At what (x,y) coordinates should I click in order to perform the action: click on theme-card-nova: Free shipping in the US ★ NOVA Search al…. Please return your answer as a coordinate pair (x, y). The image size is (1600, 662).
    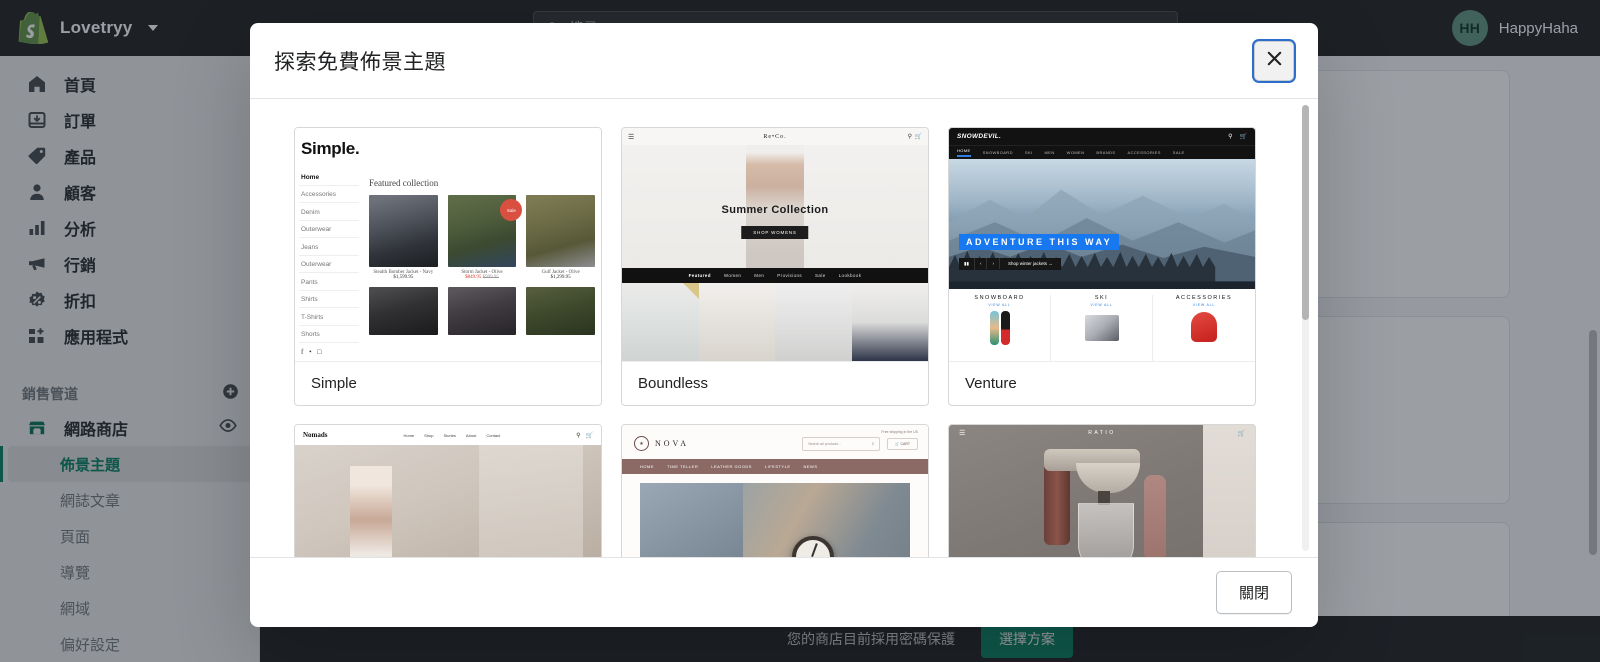
    Looking at the image, I should click on (775, 490).